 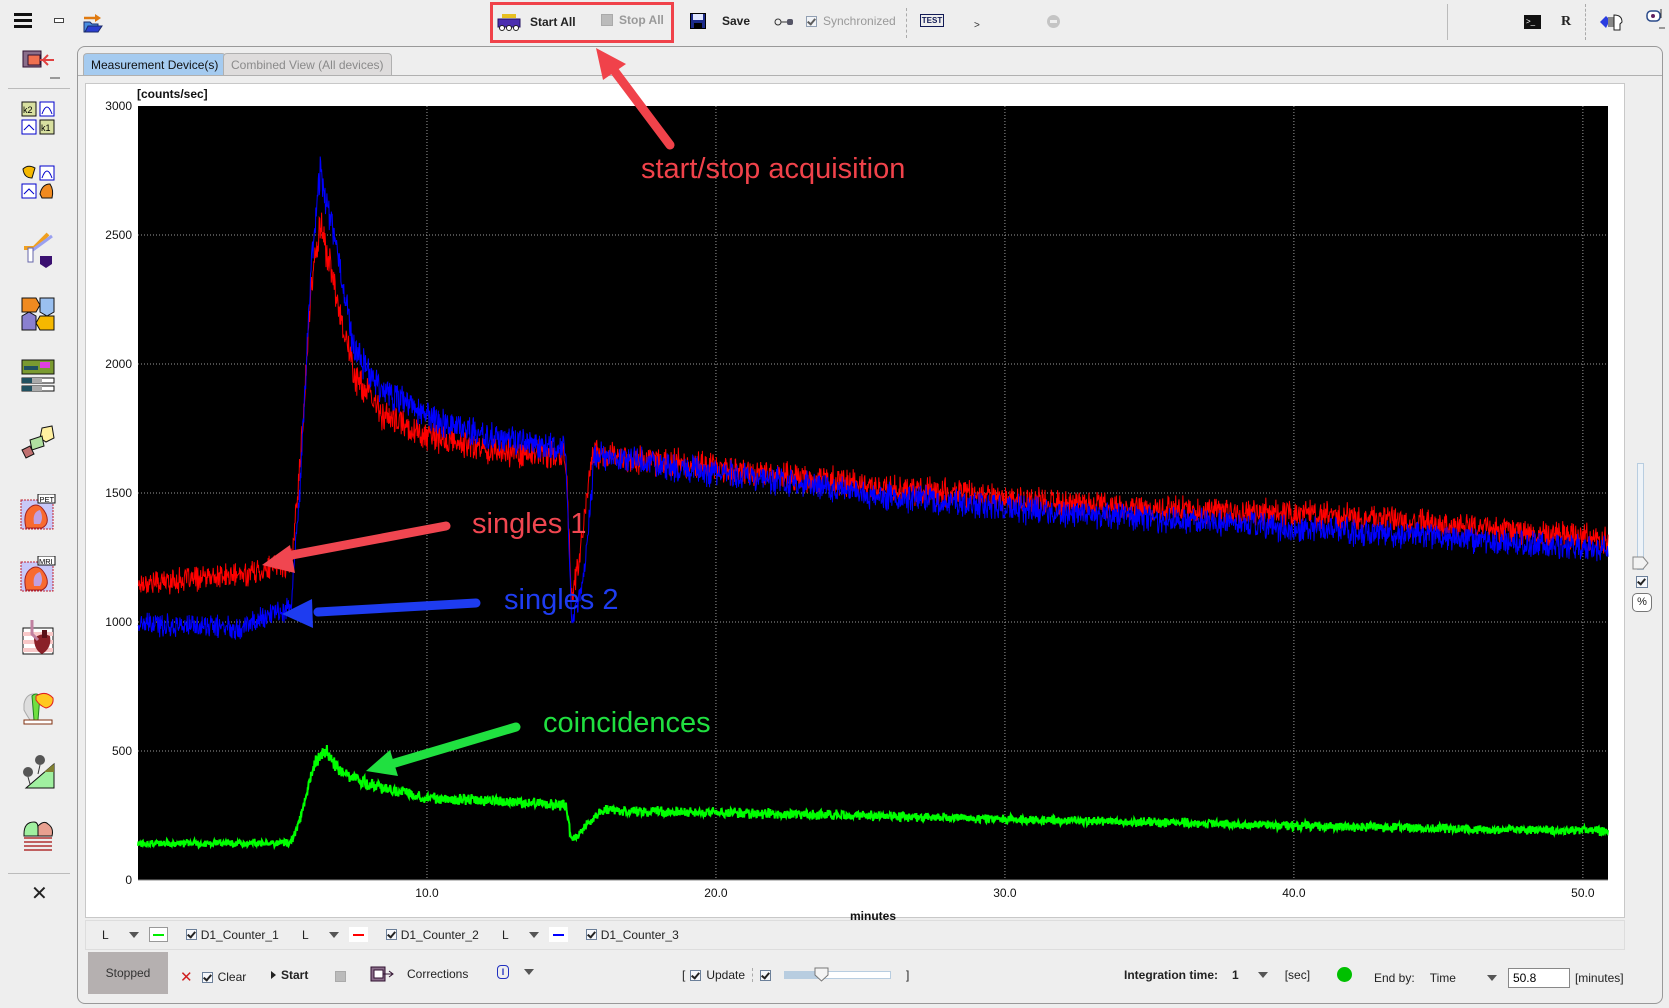 I want to click on clear-control: ✕ Clear, so click(x=213, y=977).